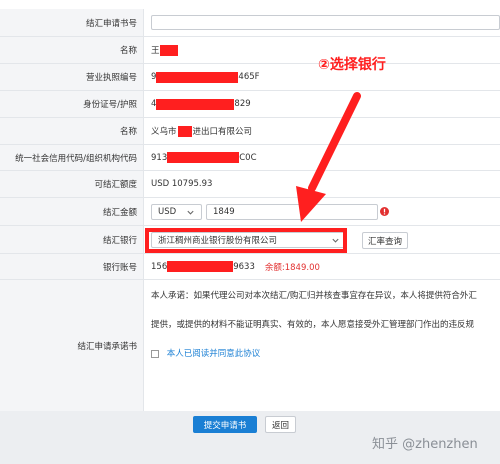 This screenshot has height=464, width=500. What do you see at coordinates (225, 424) in the screenshot?
I see `submit-button: 提交申请书` at bounding box center [225, 424].